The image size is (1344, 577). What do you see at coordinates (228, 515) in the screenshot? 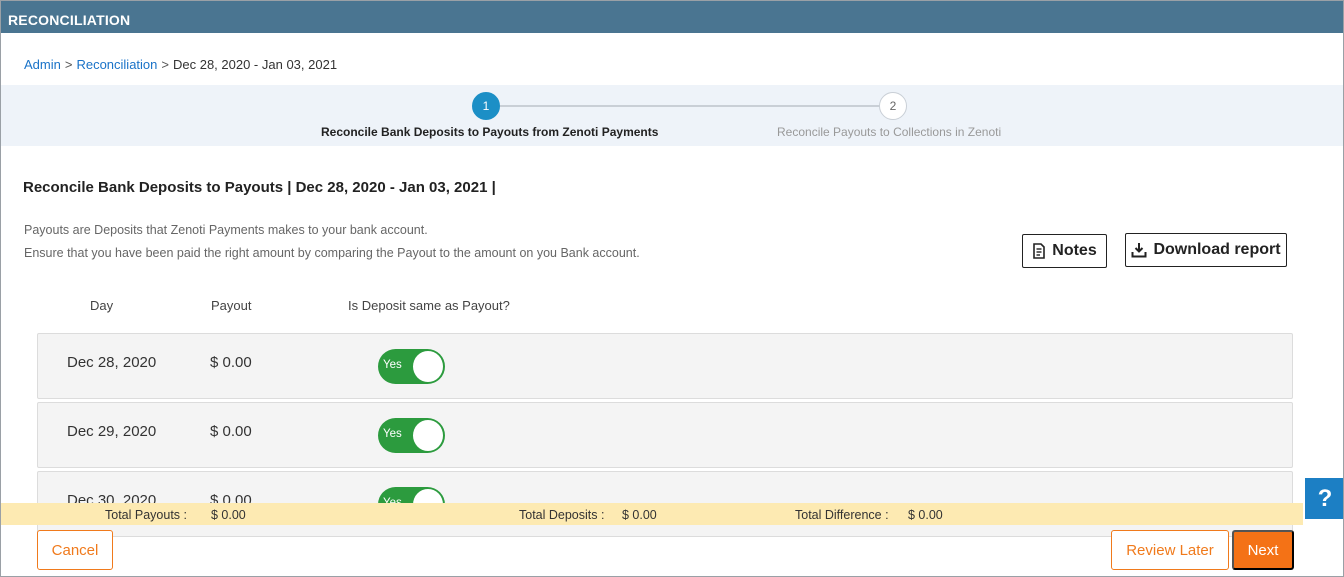
I see `total-payouts-value: $ 0.00` at bounding box center [228, 515].